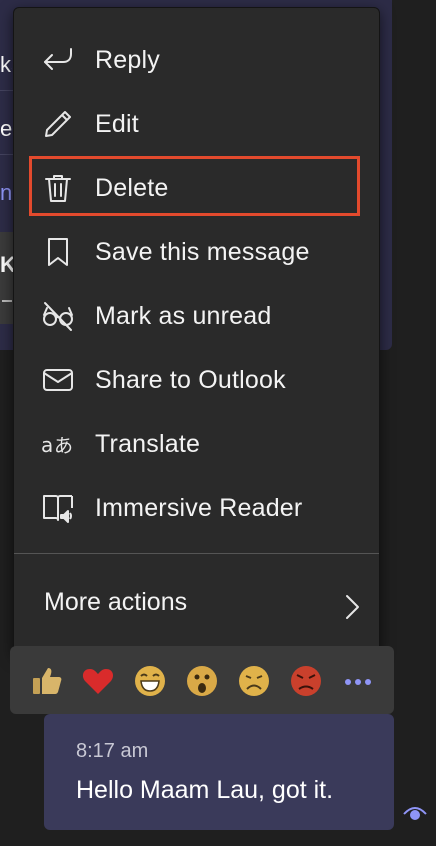  I want to click on menu-item-label: Share to Outlook, so click(190, 379).